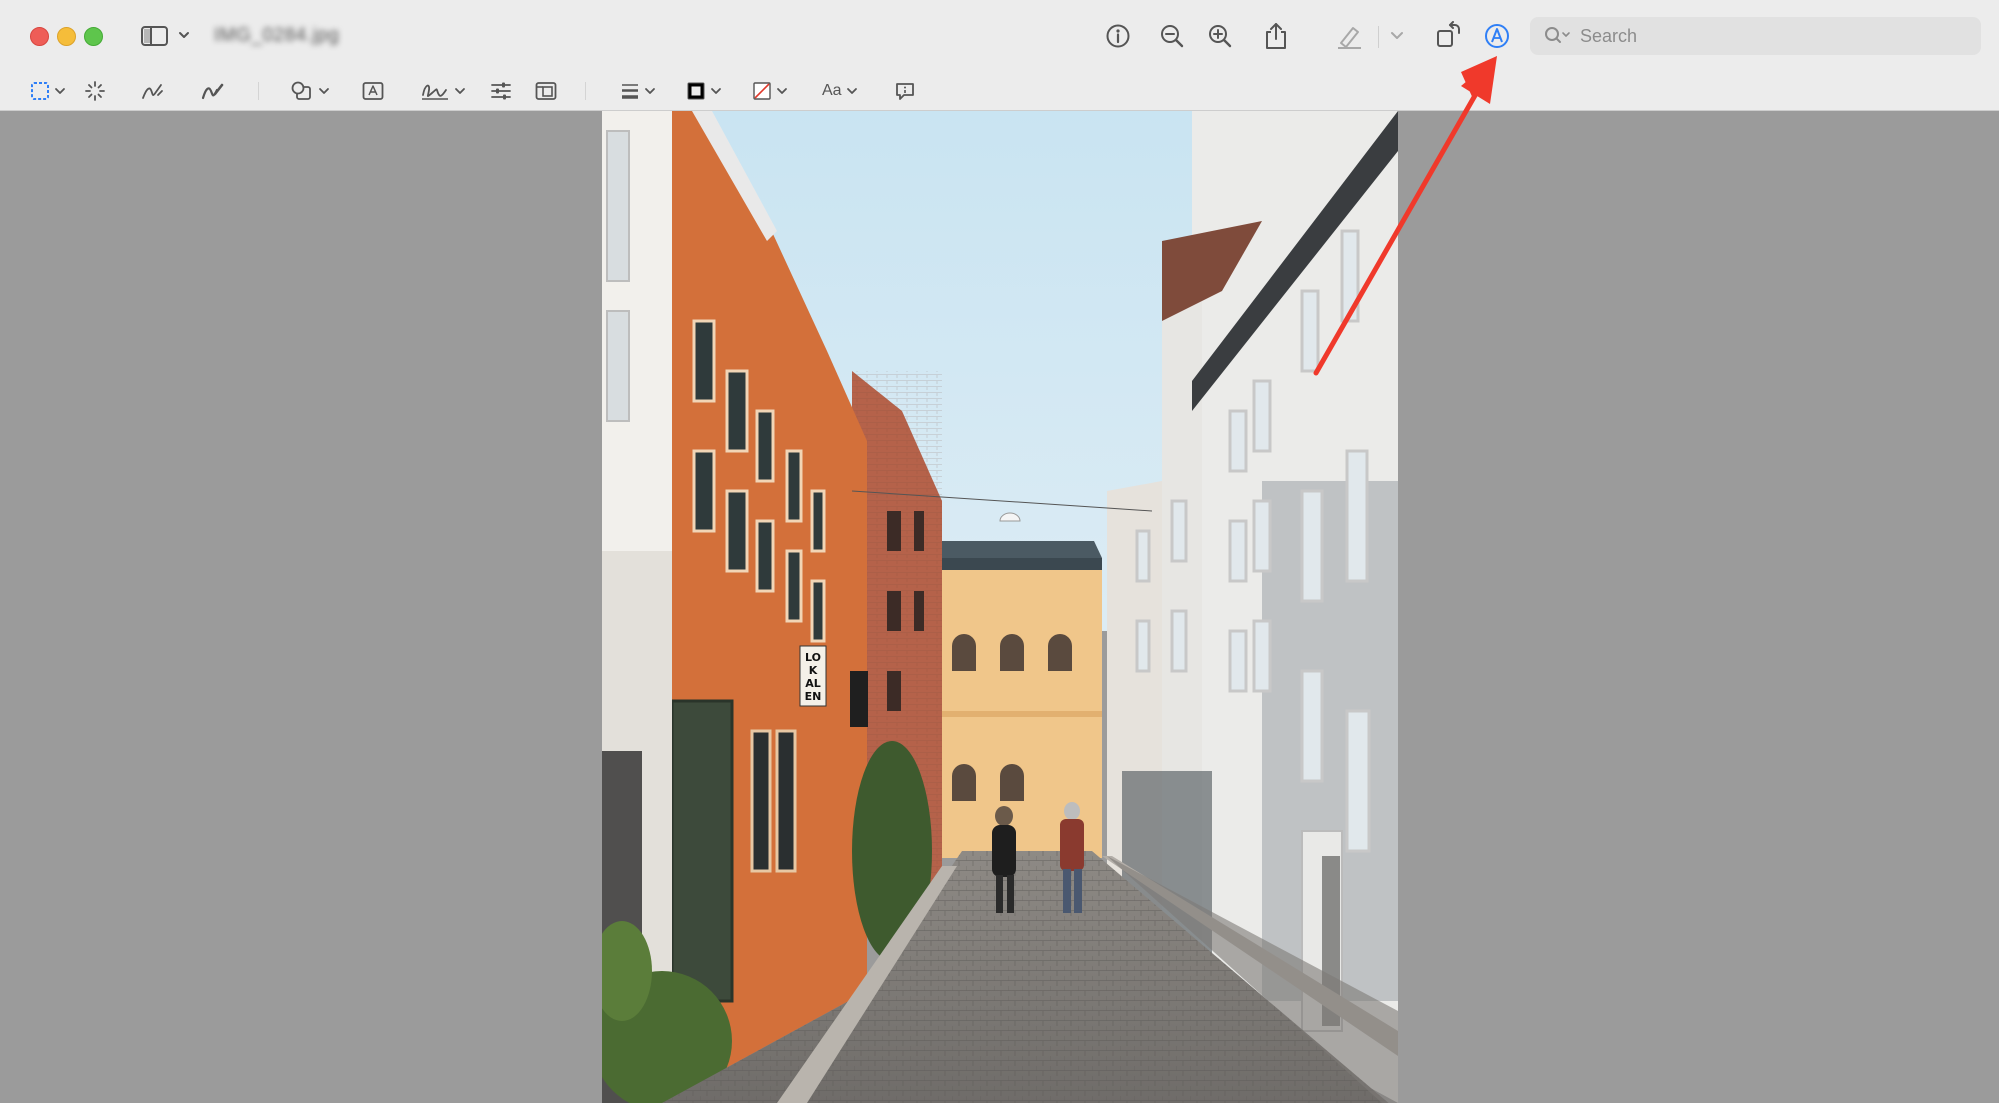 Image resolution: width=1999 pixels, height=1103 pixels. I want to click on highlight-button, so click(1349, 36).